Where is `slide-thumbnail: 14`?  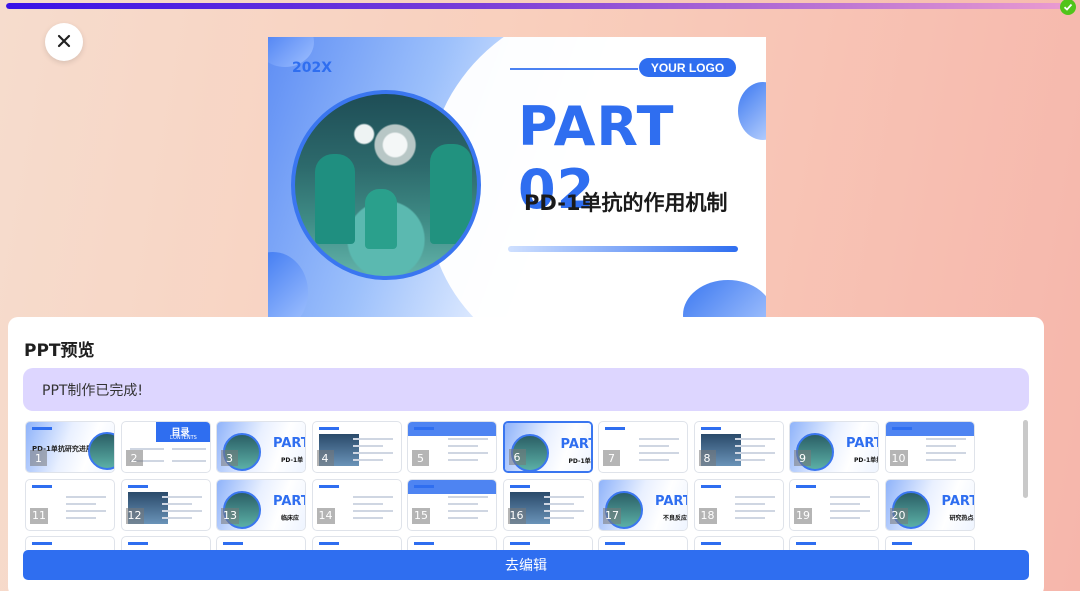
slide-thumbnail: 14 is located at coordinates (356, 504).